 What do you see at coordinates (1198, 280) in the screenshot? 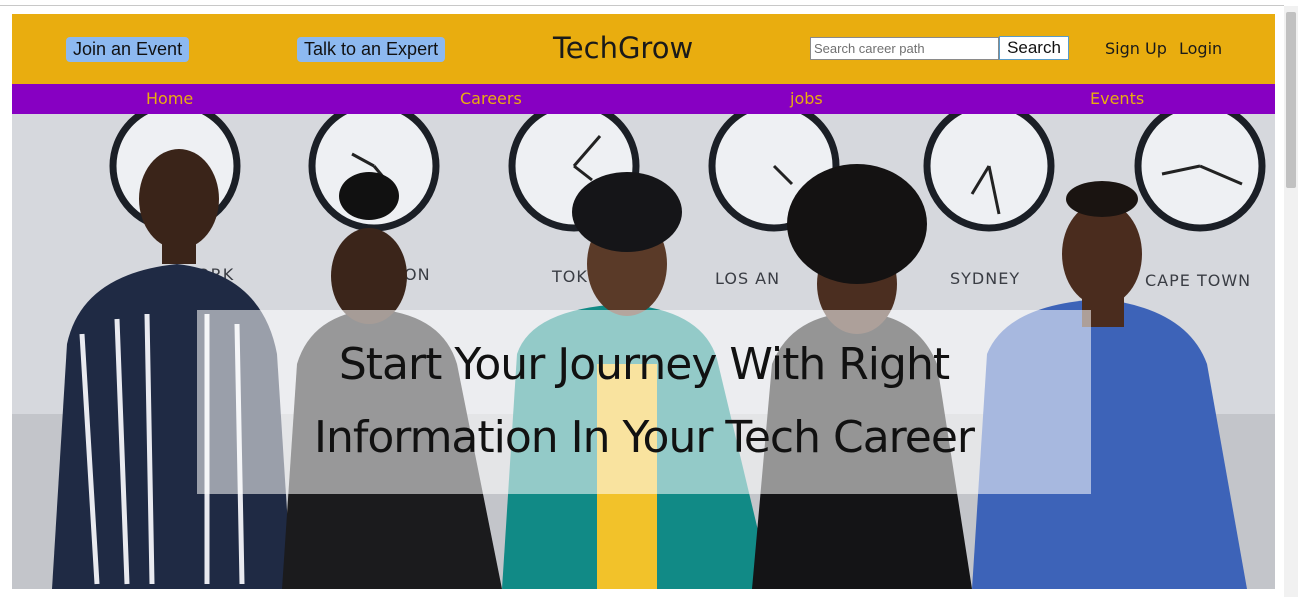
I see `clock-city-label: CAPE TOWN` at bounding box center [1198, 280].